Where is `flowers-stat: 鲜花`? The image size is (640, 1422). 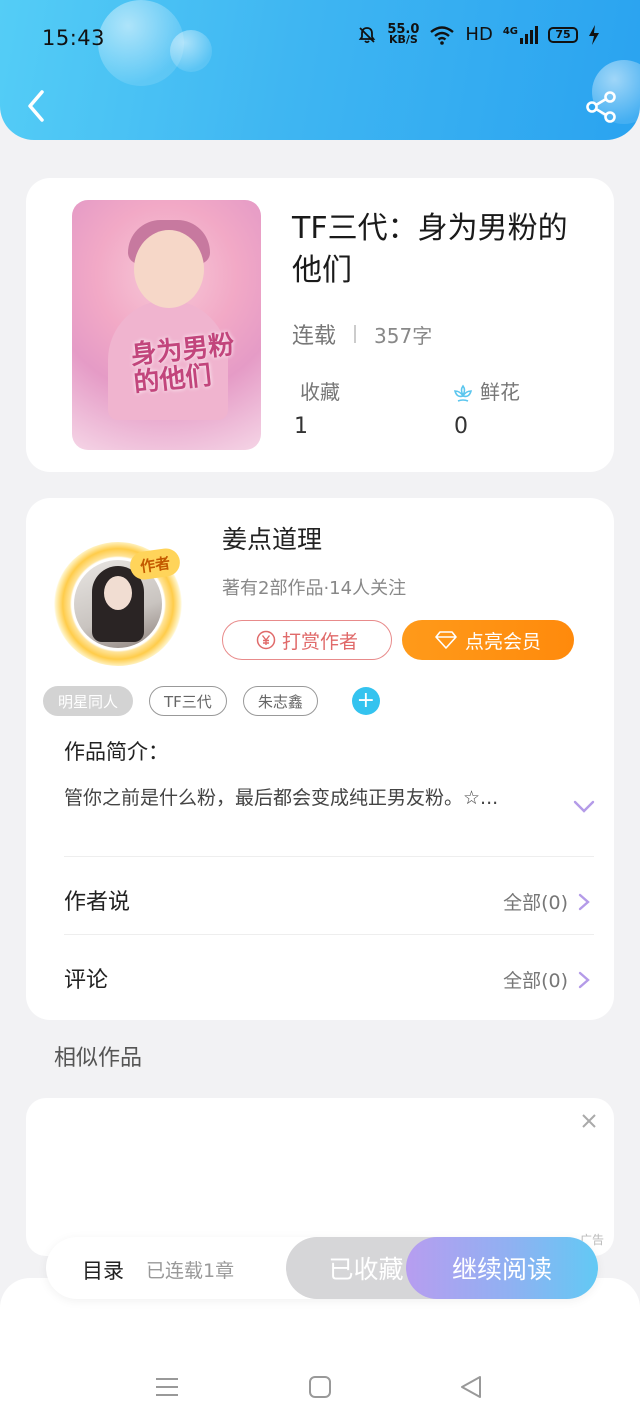 flowers-stat: 鲜花 is located at coordinates (486, 390).